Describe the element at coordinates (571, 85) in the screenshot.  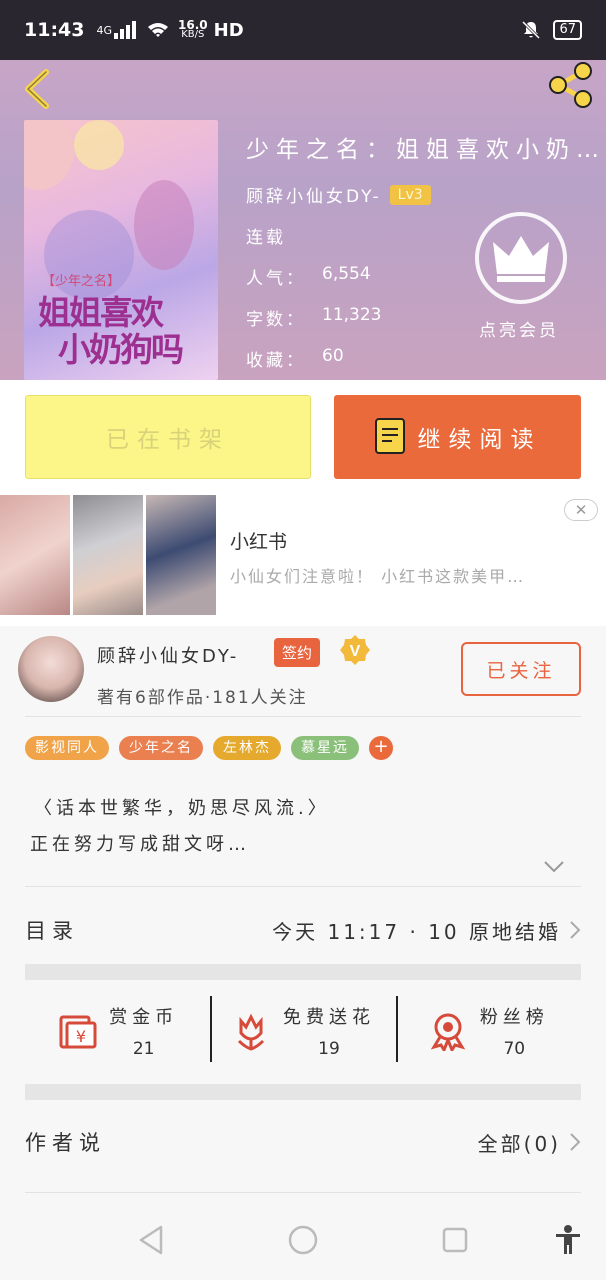
I see `share-icon` at that location.